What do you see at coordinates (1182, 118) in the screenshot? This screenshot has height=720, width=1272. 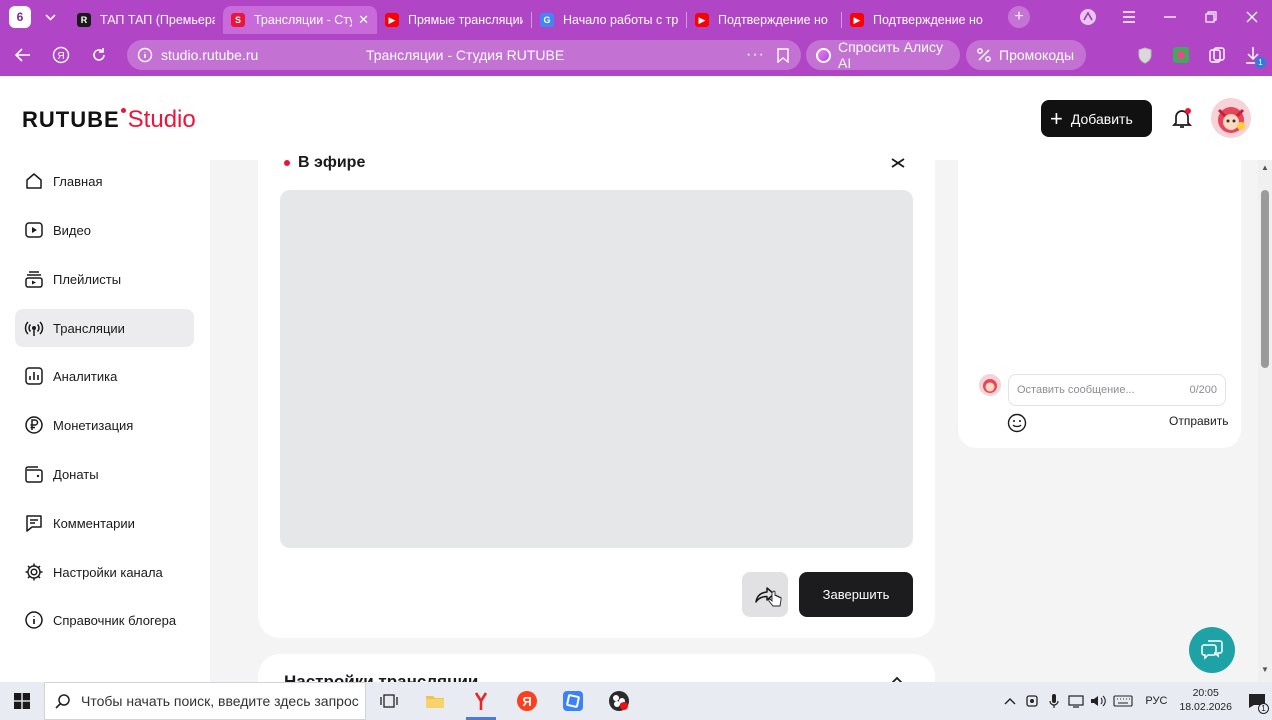 I see `notifications-bell-icon` at bounding box center [1182, 118].